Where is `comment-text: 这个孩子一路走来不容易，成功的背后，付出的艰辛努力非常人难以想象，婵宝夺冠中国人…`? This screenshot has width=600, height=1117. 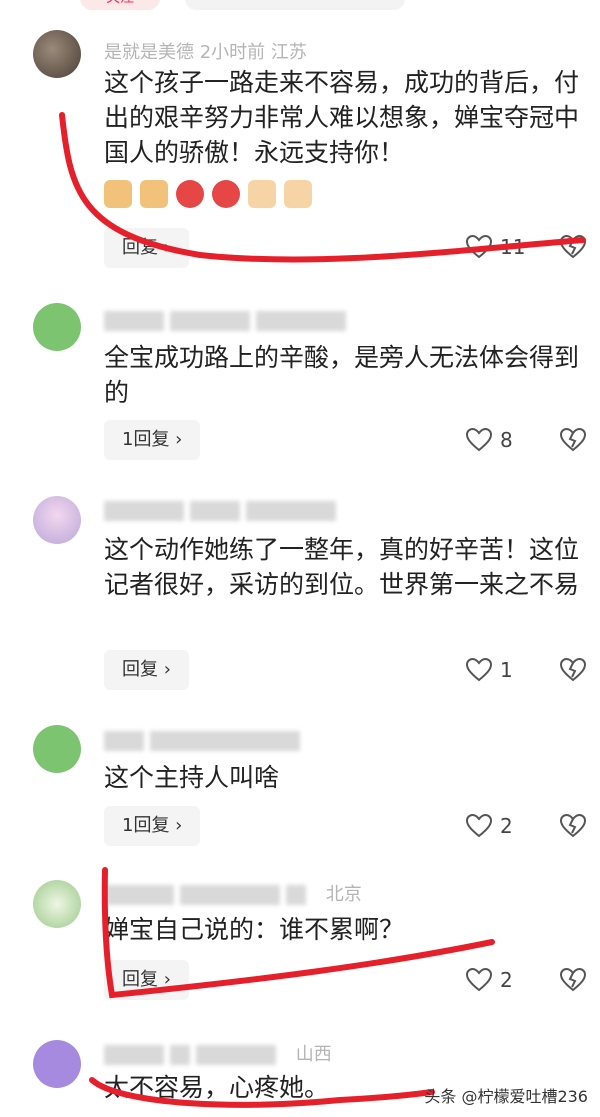
comment-text: 这个孩子一路走来不容易，成功的背后，付出的艰辛努力非常人难以想象，婵宝夺冠中国人… is located at coordinates (342, 117).